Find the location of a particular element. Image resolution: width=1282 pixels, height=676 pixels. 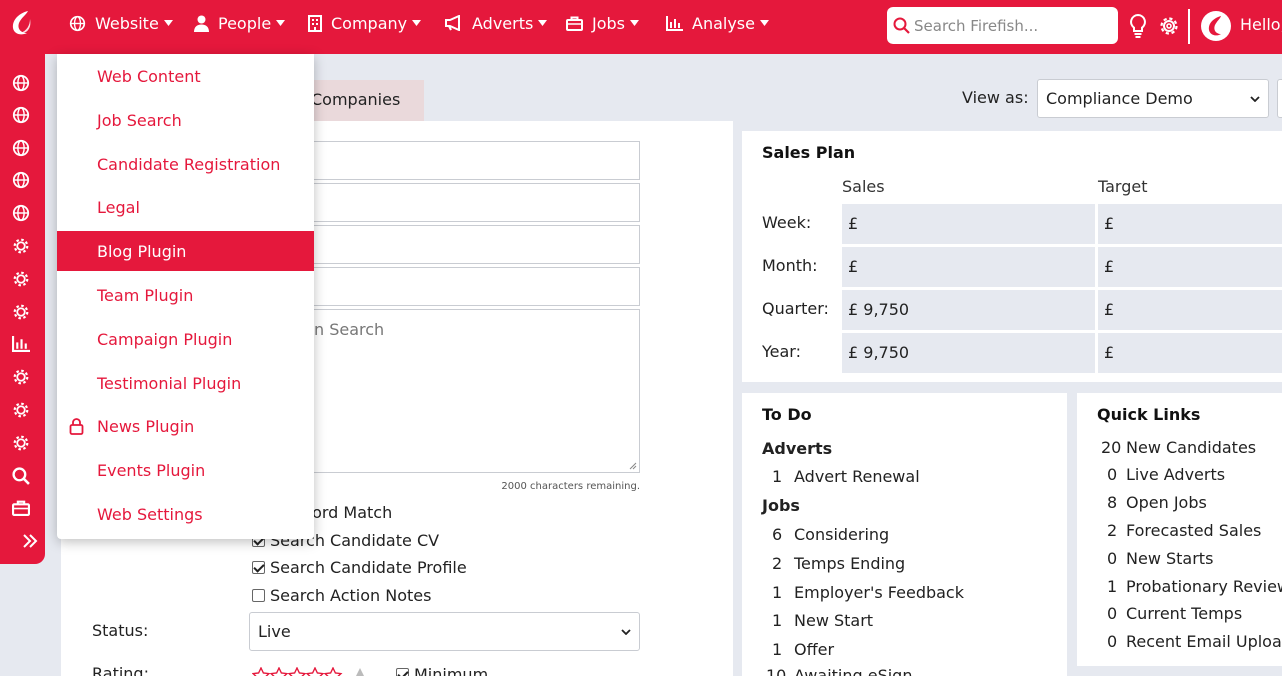

todo-count: 6 is located at coordinates (777, 534).